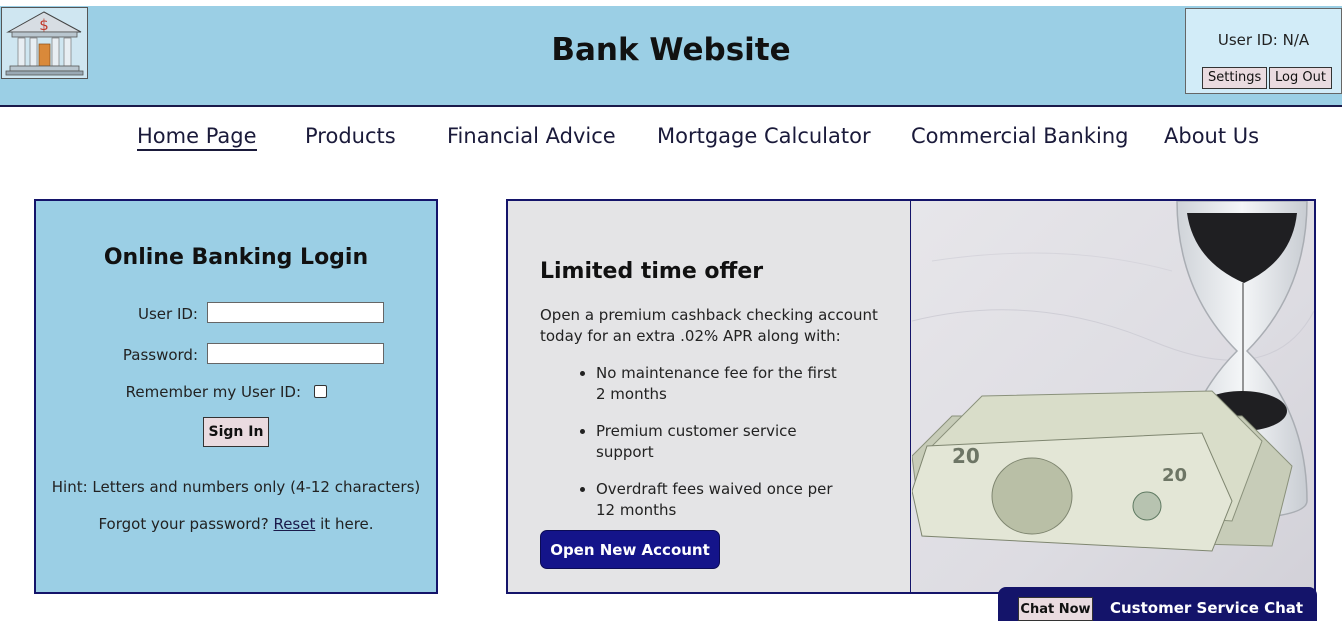 This screenshot has width=1342, height=621. What do you see at coordinates (160, 355) in the screenshot?
I see `password-label: Password:` at bounding box center [160, 355].